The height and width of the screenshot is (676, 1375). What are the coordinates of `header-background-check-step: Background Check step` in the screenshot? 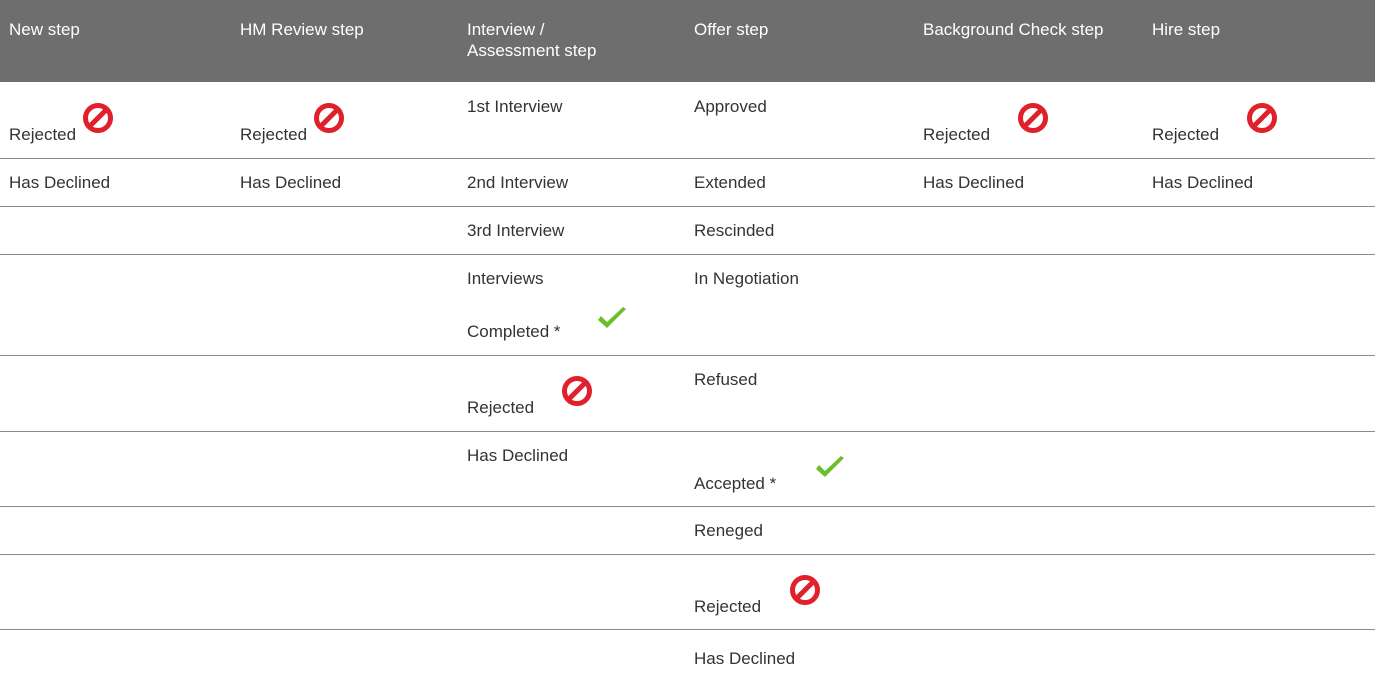 It's located at (1013, 29).